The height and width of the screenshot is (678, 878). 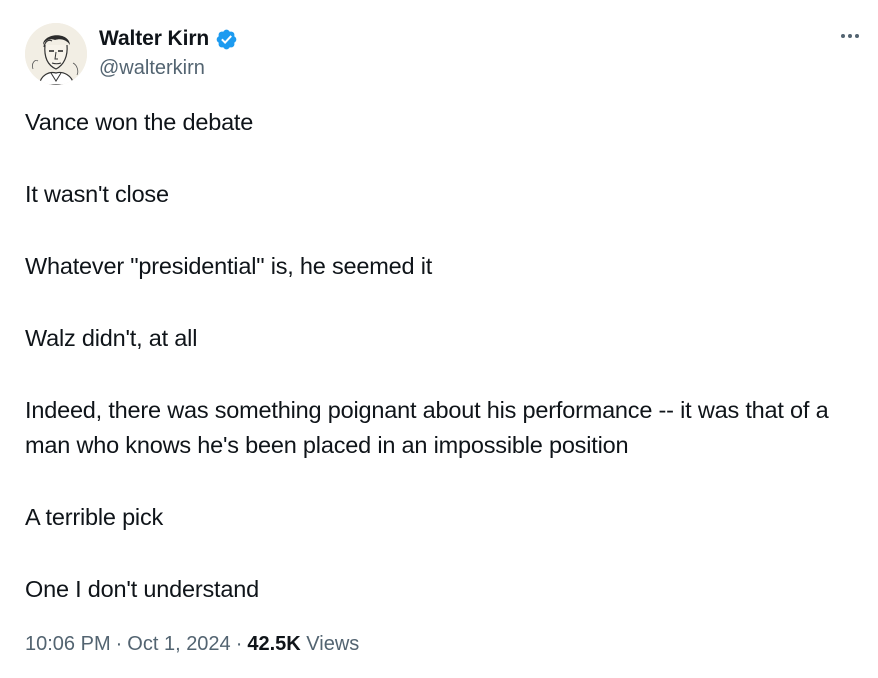 What do you see at coordinates (179, 644) in the screenshot?
I see `tweet-date: Oct 1, 2024` at bounding box center [179, 644].